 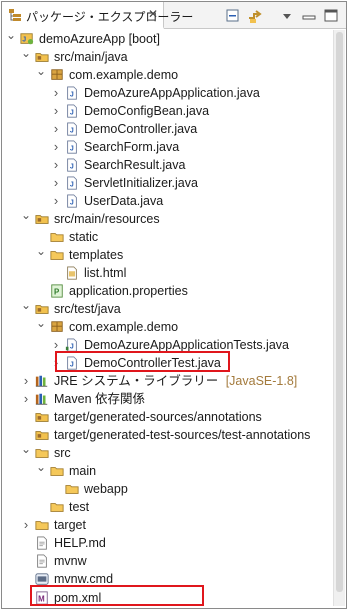 I want to click on tree-item: › J SearchForm.java, so click(x=167, y=147).